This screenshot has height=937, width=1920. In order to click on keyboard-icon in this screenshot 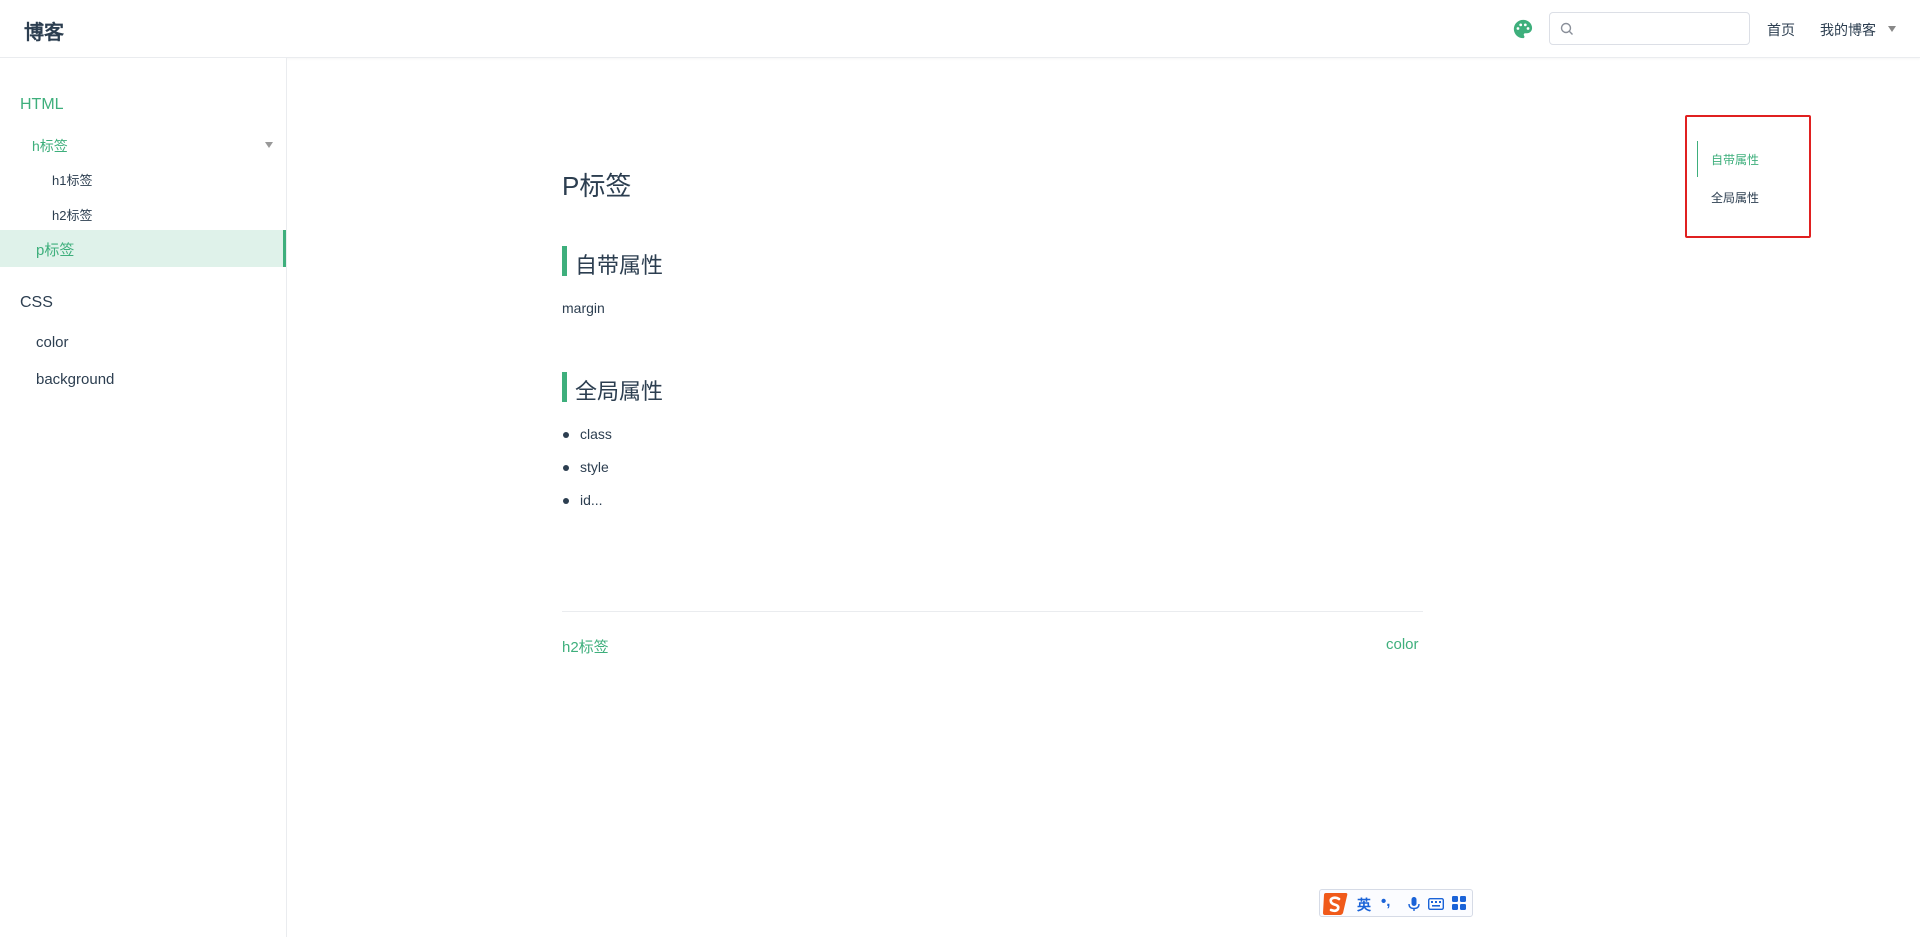, I will do `click(1436, 904)`.